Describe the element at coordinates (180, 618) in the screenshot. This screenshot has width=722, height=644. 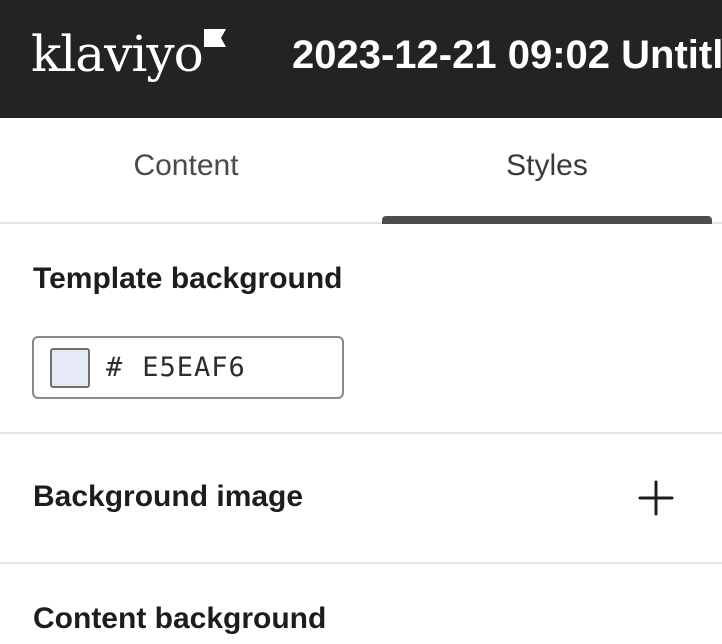
I see `content-background-title: Content background` at that location.